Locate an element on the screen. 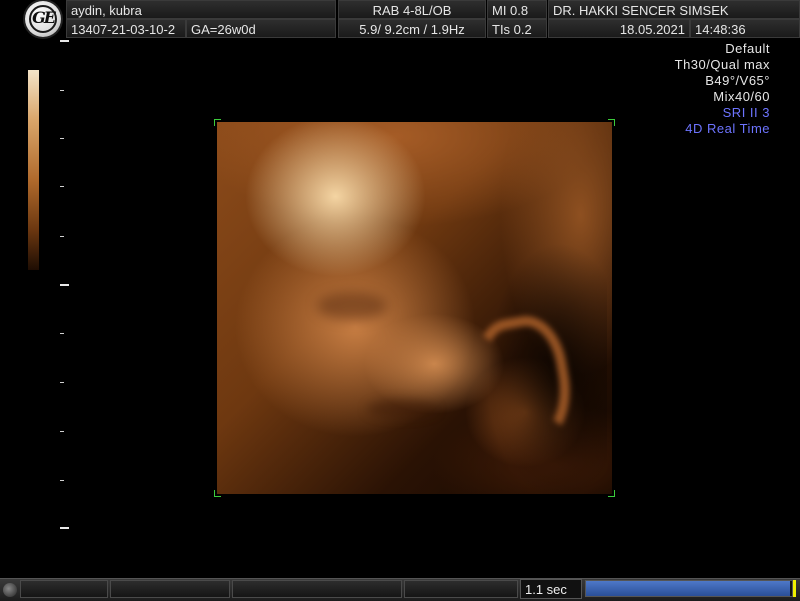 This screenshot has height=601, width=800. mix-label: Mix40/60 is located at coordinates (741, 96).